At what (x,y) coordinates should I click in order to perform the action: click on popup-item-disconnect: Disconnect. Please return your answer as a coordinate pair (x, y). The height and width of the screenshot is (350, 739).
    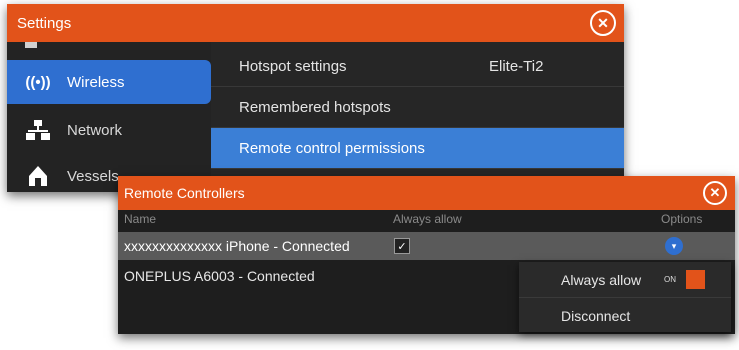
    Looking at the image, I should click on (625, 315).